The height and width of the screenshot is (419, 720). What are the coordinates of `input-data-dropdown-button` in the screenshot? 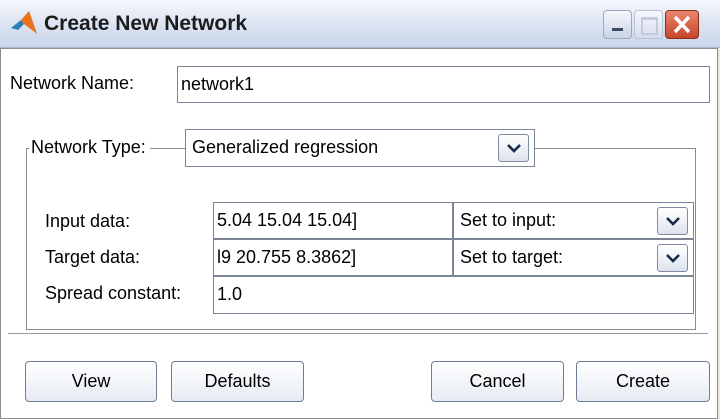 It's located at (672, 221).